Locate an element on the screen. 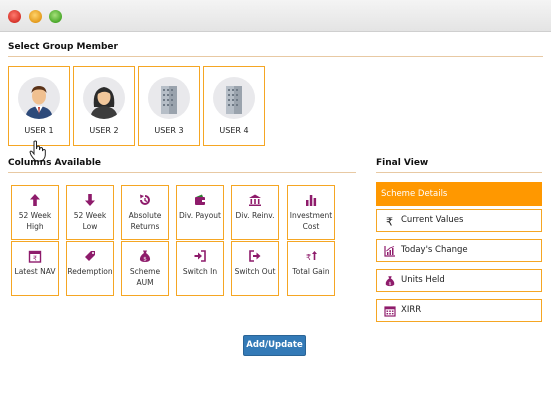 The image size is (551, 411). rupee-arrow-icon: ₹ is located at coordinates (311, 256).